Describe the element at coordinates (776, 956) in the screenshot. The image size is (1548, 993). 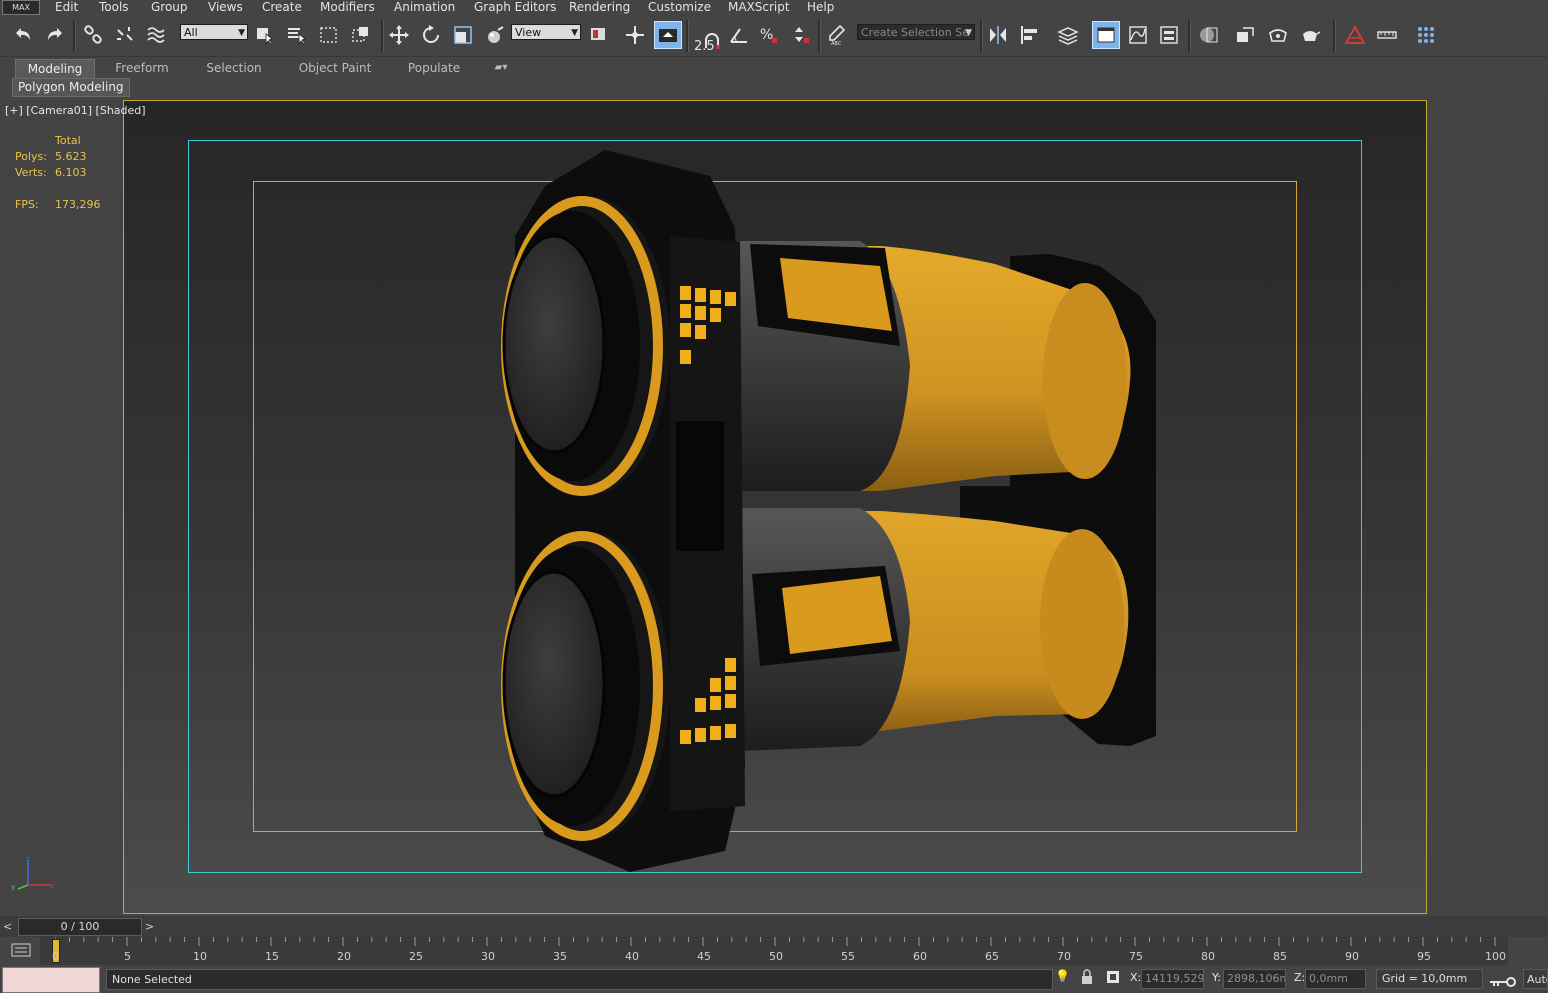
I see `timeline-tick-label: 50` at that location.